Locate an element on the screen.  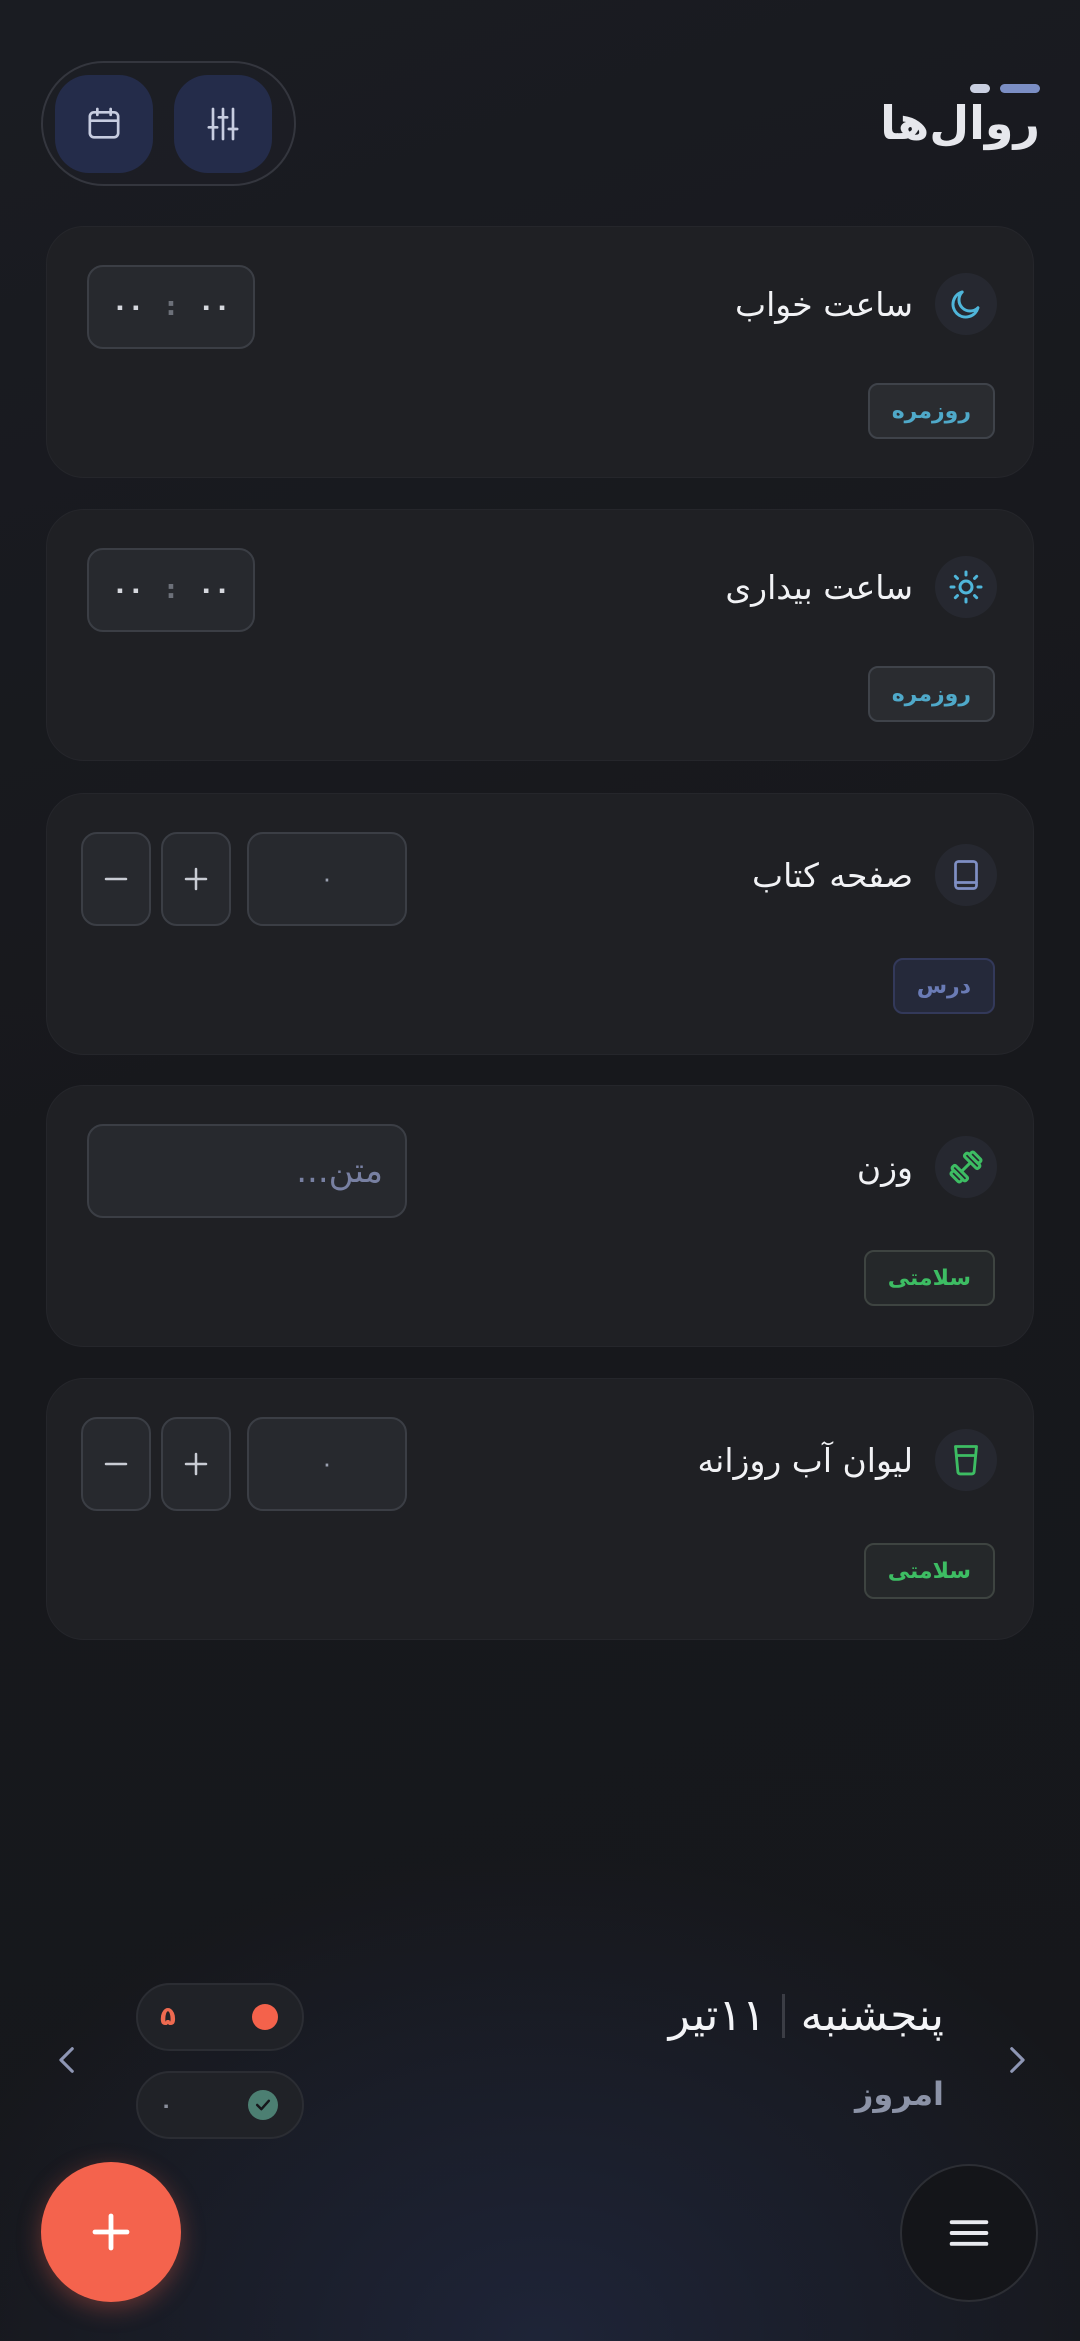
routine-card-weight: وزن سلامتی is located at coordinates (540, 1216).